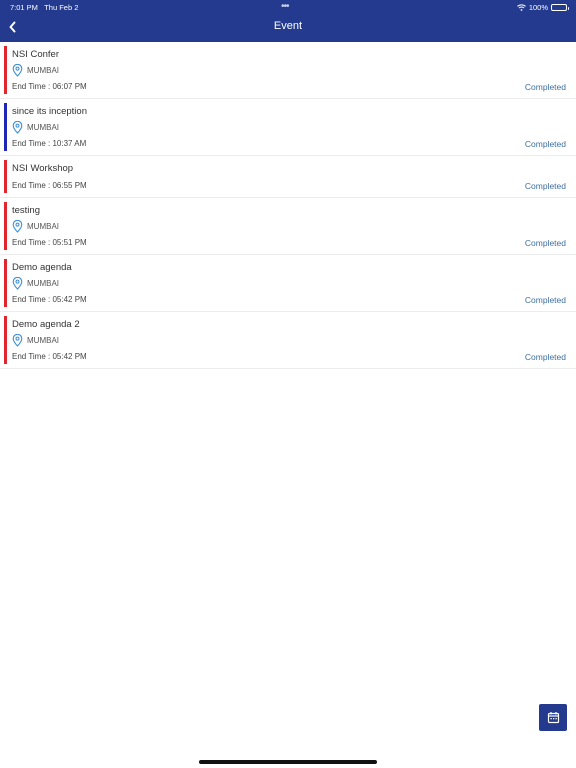  I want to click on event-title: testing, so click(26, 210).